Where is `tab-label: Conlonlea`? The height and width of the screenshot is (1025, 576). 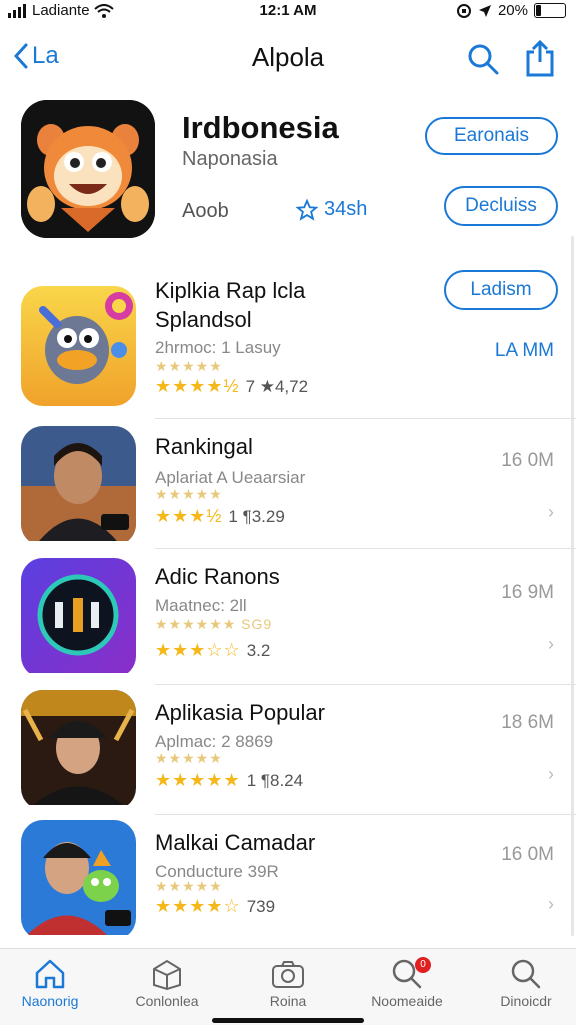
tab-label: Conlonlea is located at coordinates (167, 1001).